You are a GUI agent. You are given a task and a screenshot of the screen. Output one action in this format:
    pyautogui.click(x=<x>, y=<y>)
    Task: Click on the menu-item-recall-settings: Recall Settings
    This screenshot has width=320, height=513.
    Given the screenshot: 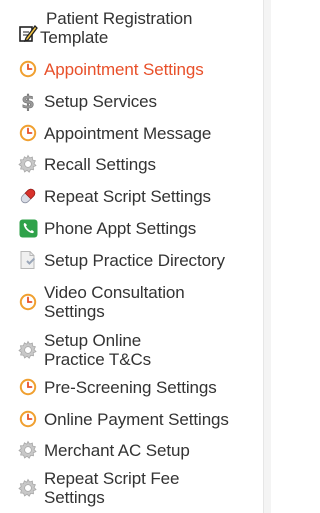 What is the action you would take?
    pyautogui.click(x=87, y=164)
    